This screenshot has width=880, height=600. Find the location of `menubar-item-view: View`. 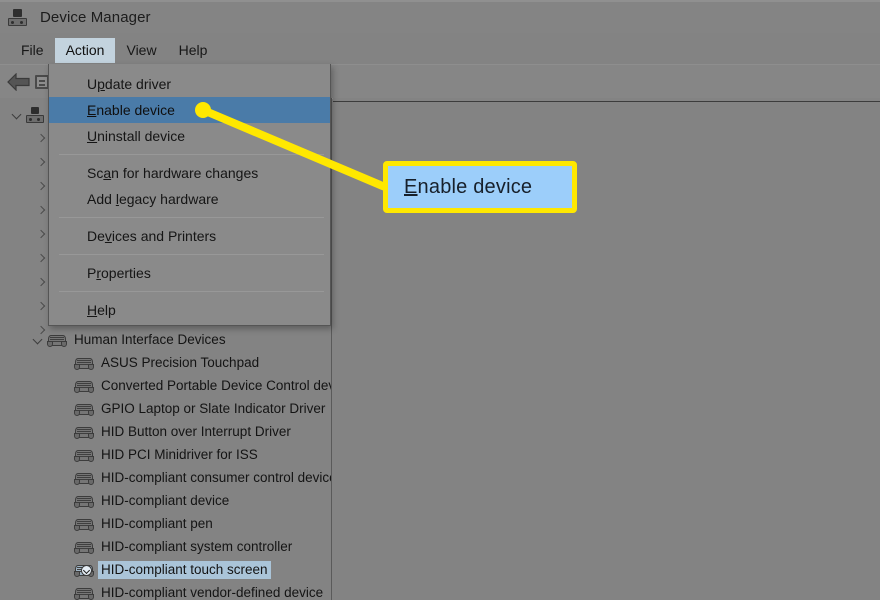

menubar-item-view: View is located at coordinates (141, 50).